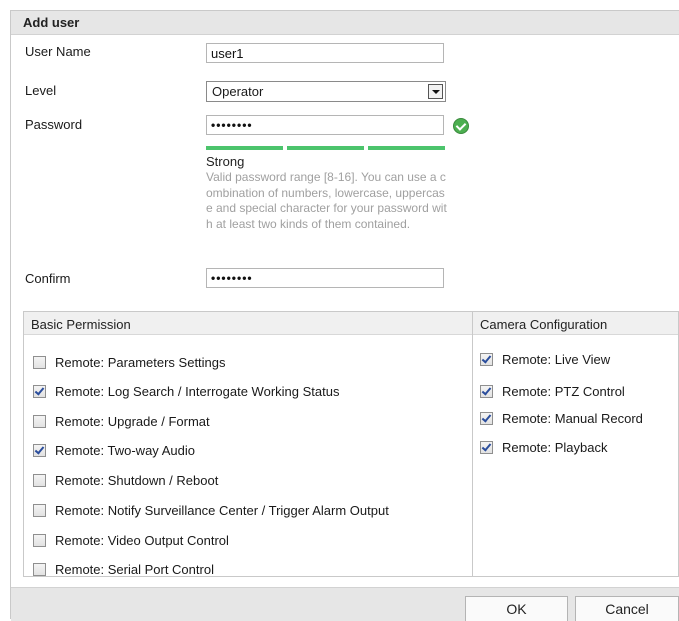  I want to click on password-label: Password, so click(54, 124).